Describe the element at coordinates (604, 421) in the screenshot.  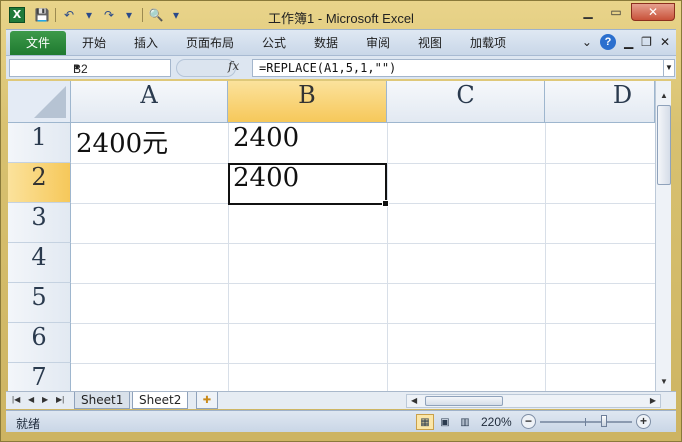
I see `zoom-slider-thumb` at that location.